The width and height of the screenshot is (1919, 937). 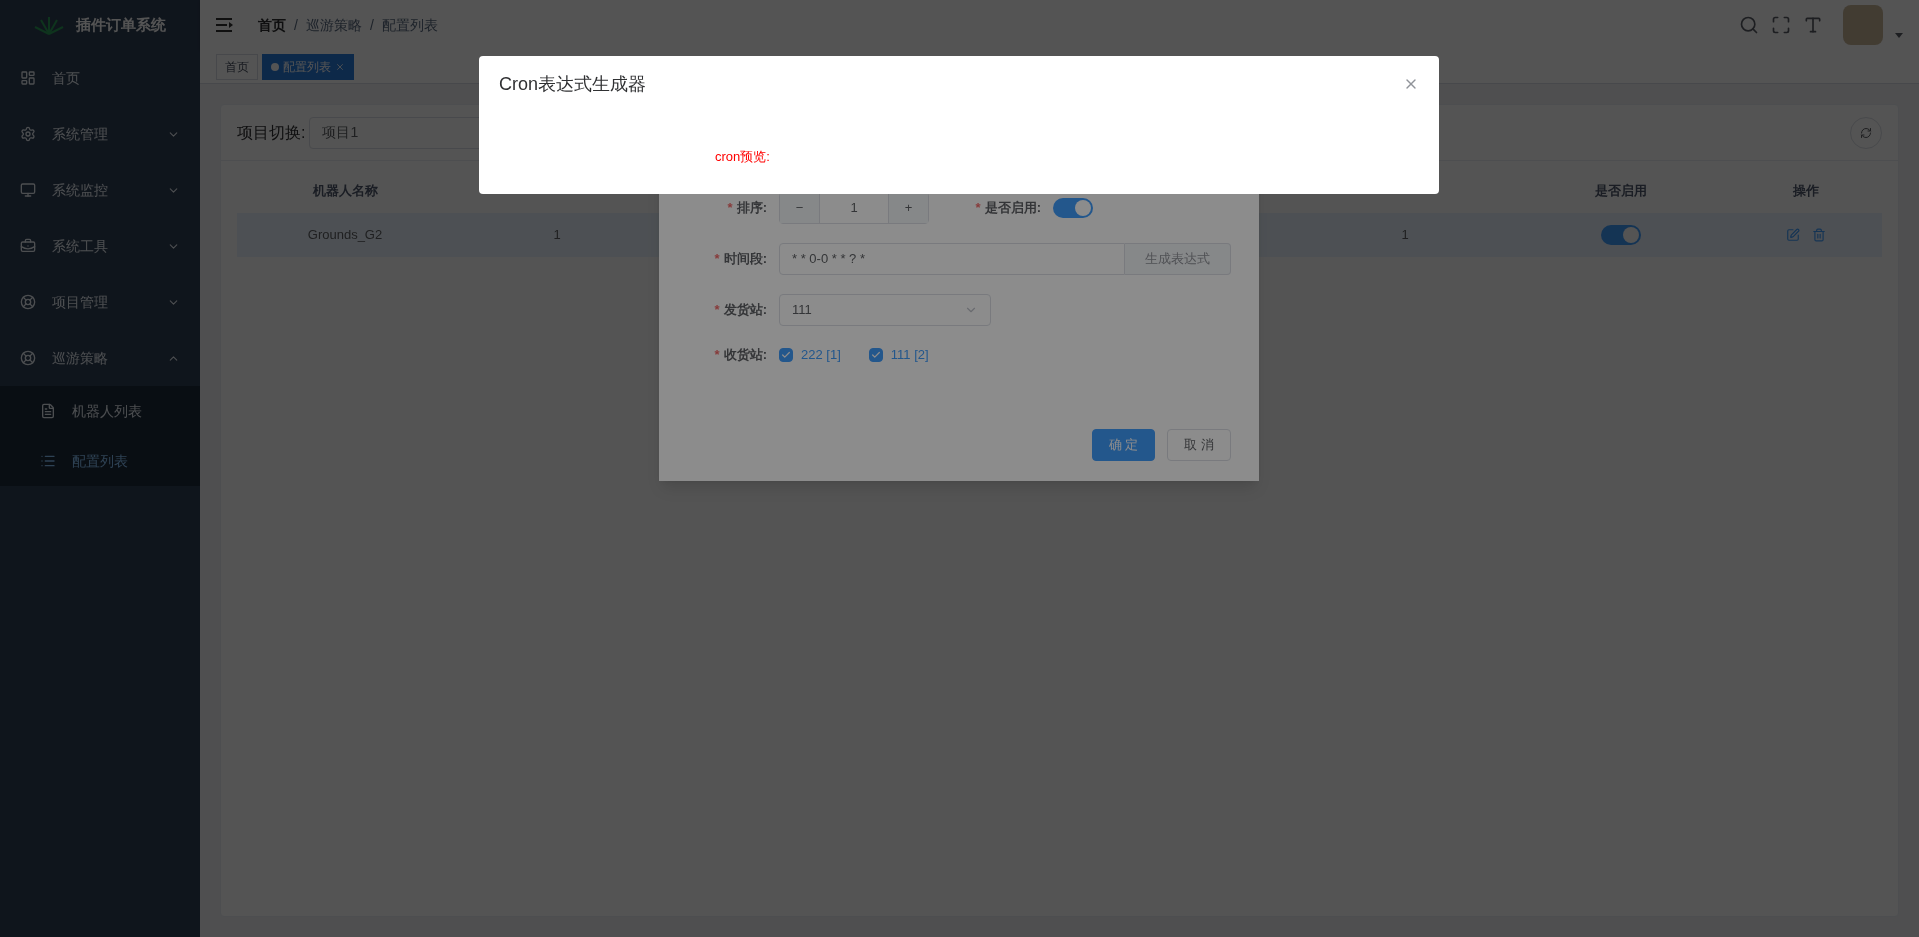 What do you see at coordinates (745, 355) in the screenshot?
I see `field-label: 收货站:` at bounding box center [745, 355].